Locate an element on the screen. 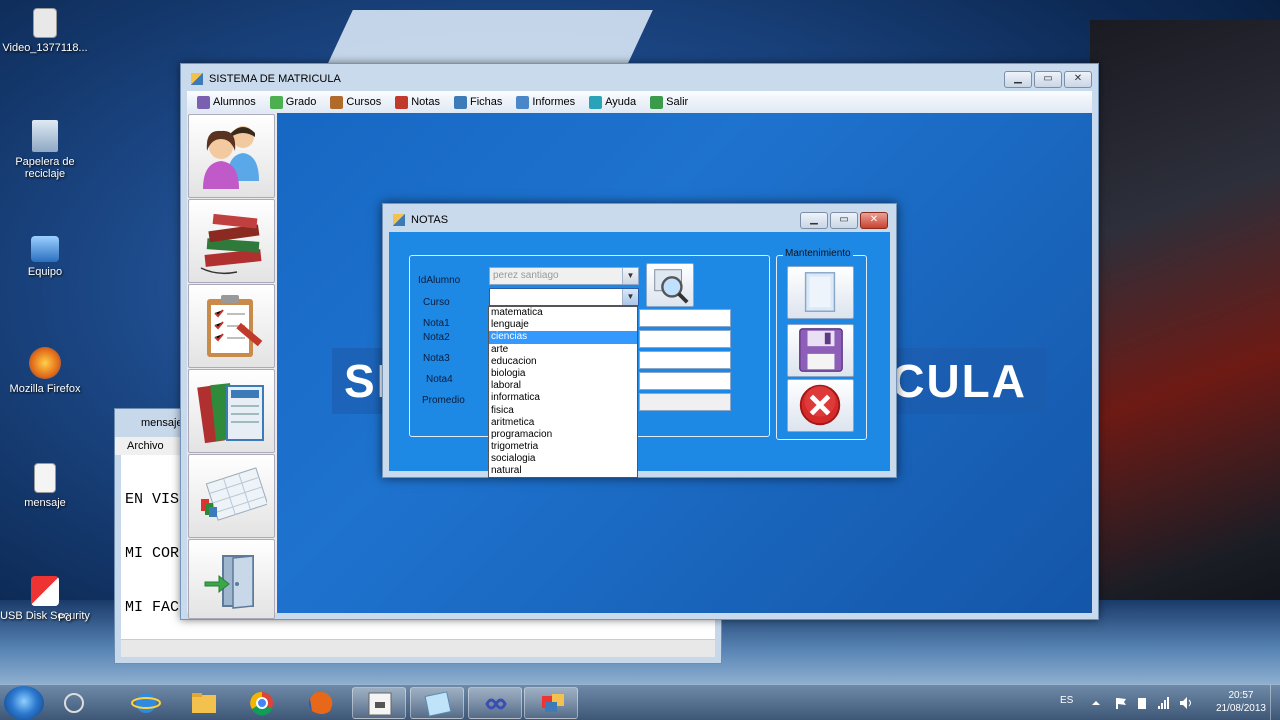  new-button is located at coordinates (820, 292).